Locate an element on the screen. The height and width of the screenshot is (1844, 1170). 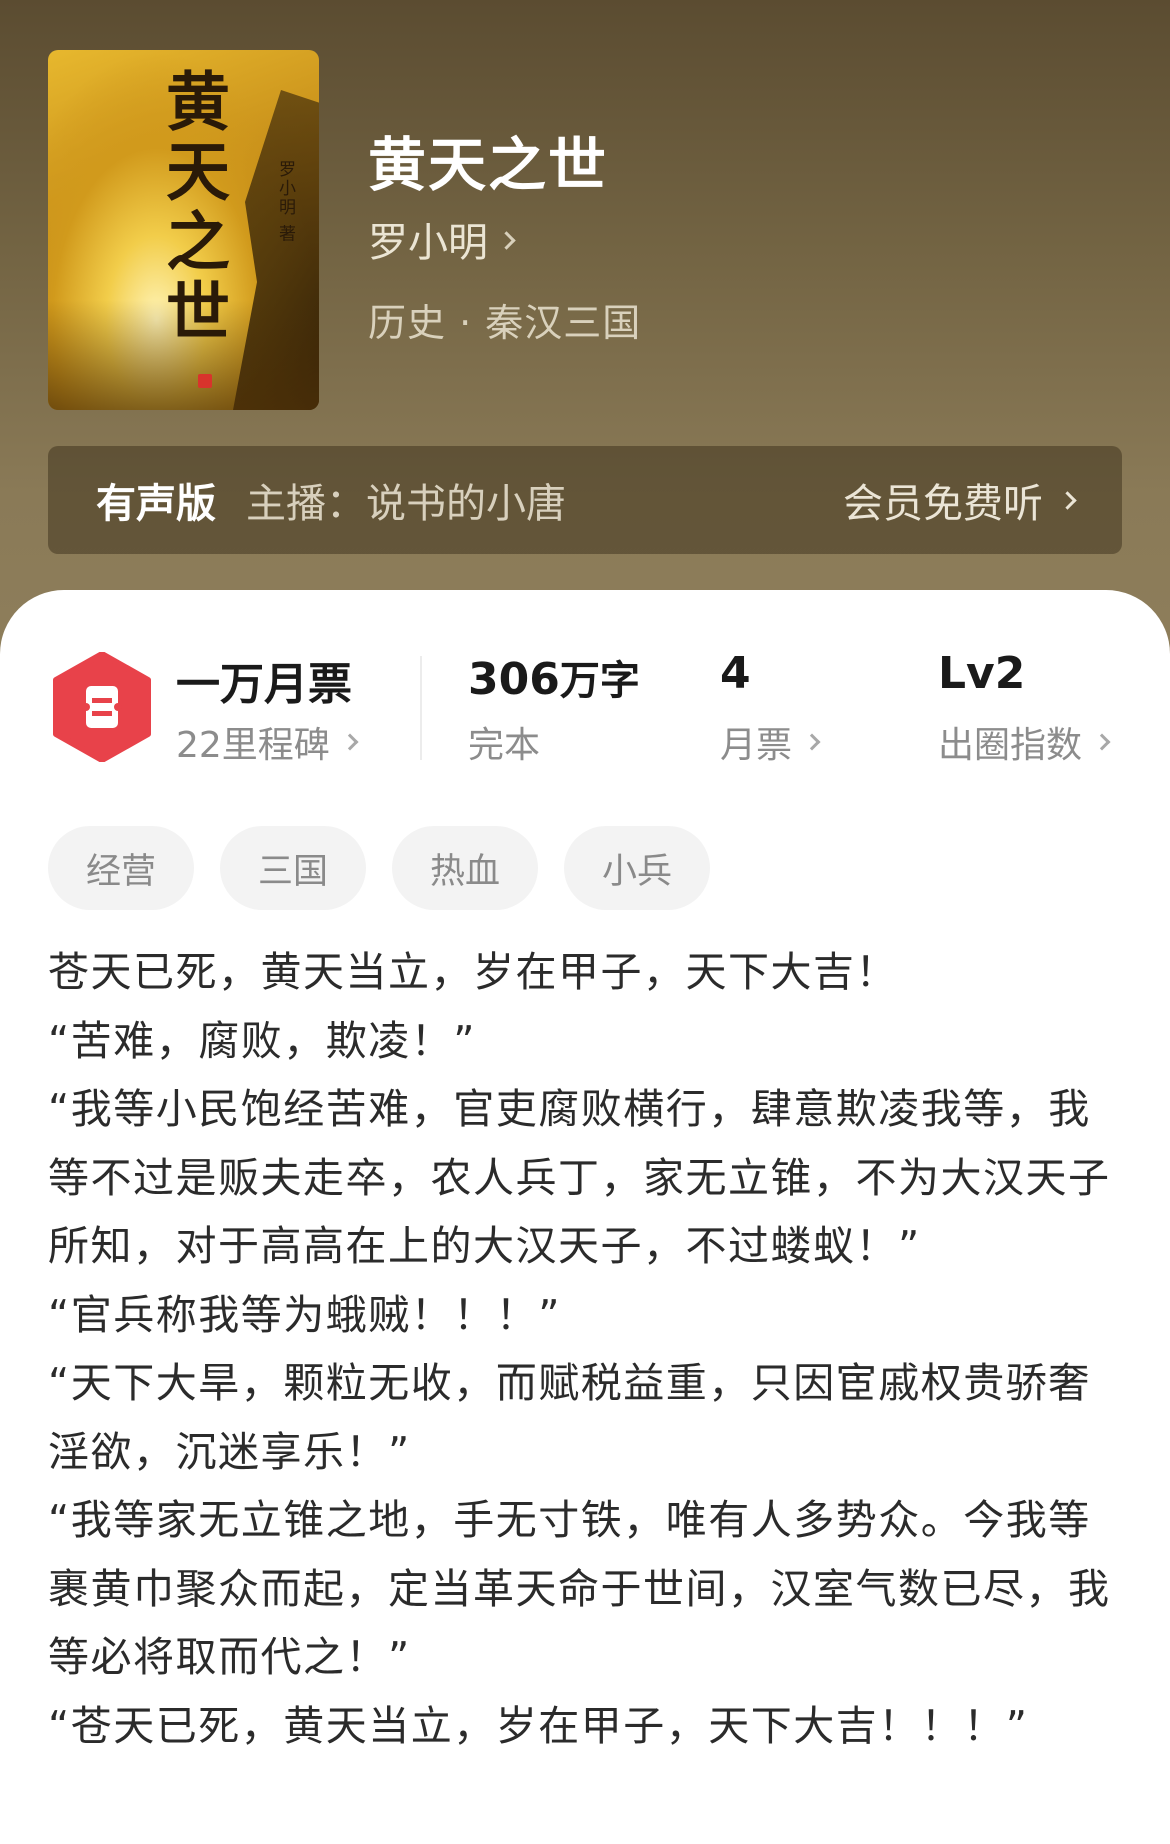
tag-chip: 小兵 is located at coordinates (637, 868).